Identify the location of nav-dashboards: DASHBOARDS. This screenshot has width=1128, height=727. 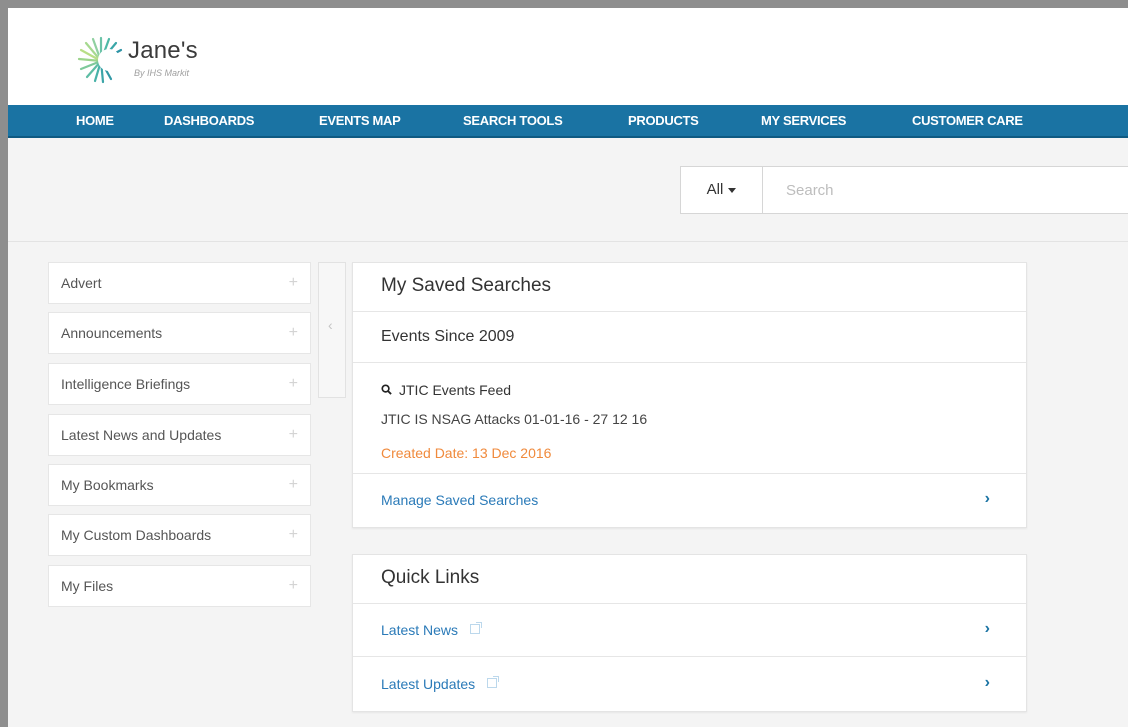
(209, 120).